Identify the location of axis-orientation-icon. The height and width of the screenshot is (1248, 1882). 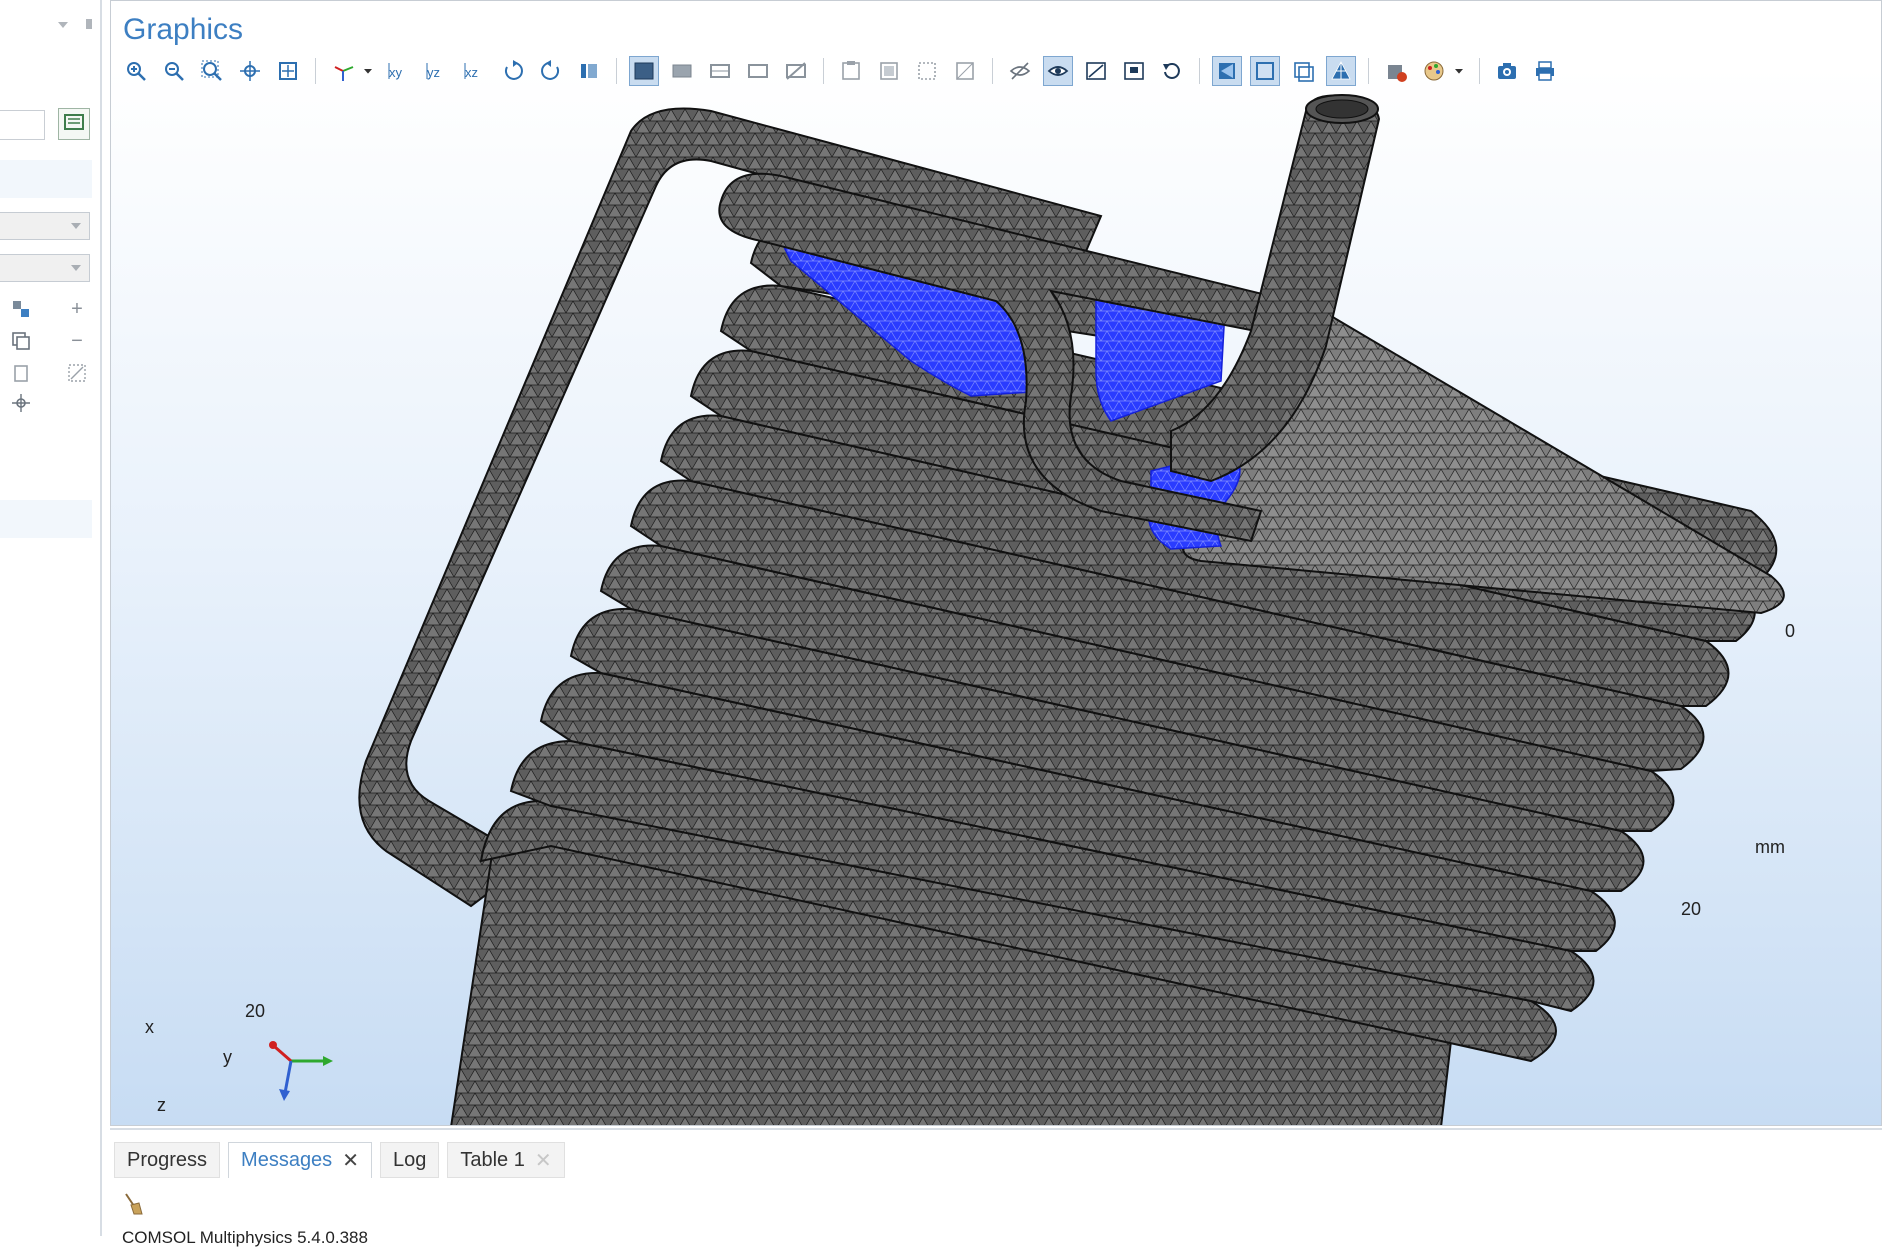
(344, 73).